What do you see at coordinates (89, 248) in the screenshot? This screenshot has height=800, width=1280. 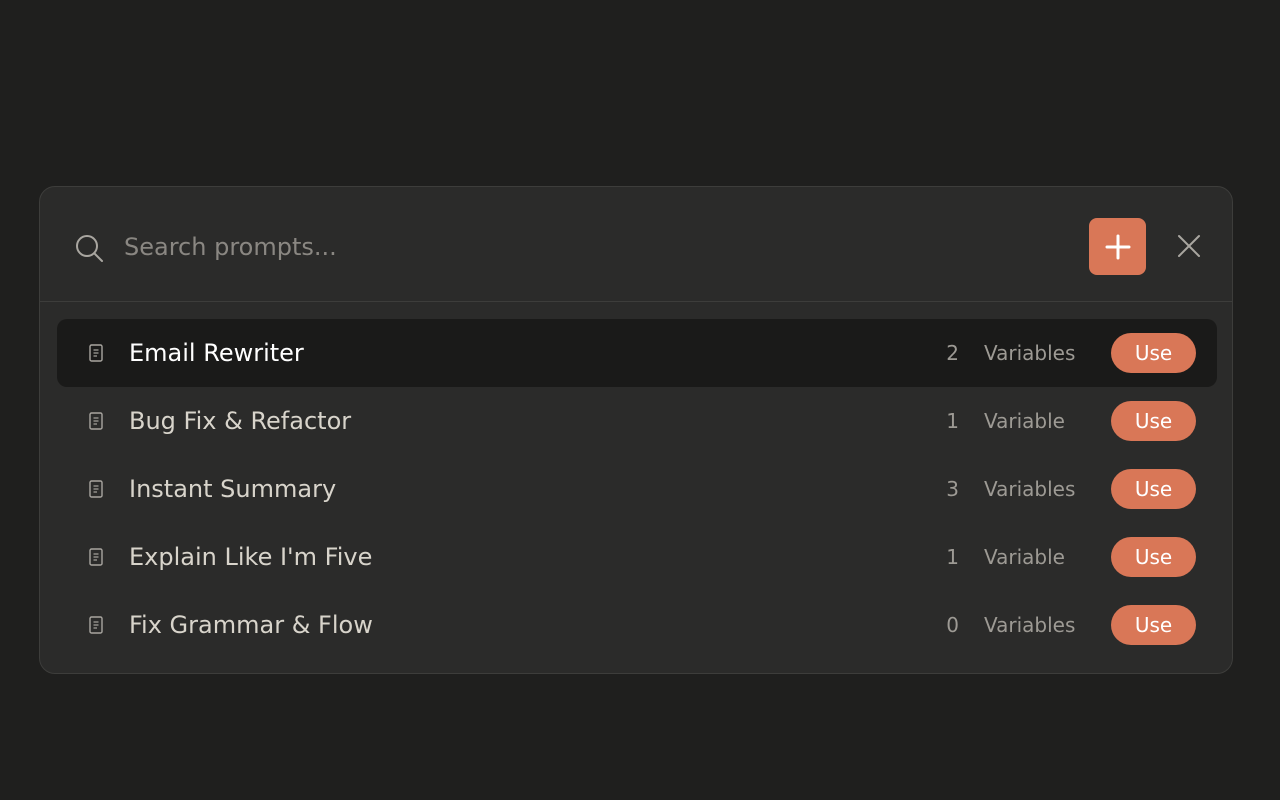 I see `search-icon` at bounding box center [89, 248].